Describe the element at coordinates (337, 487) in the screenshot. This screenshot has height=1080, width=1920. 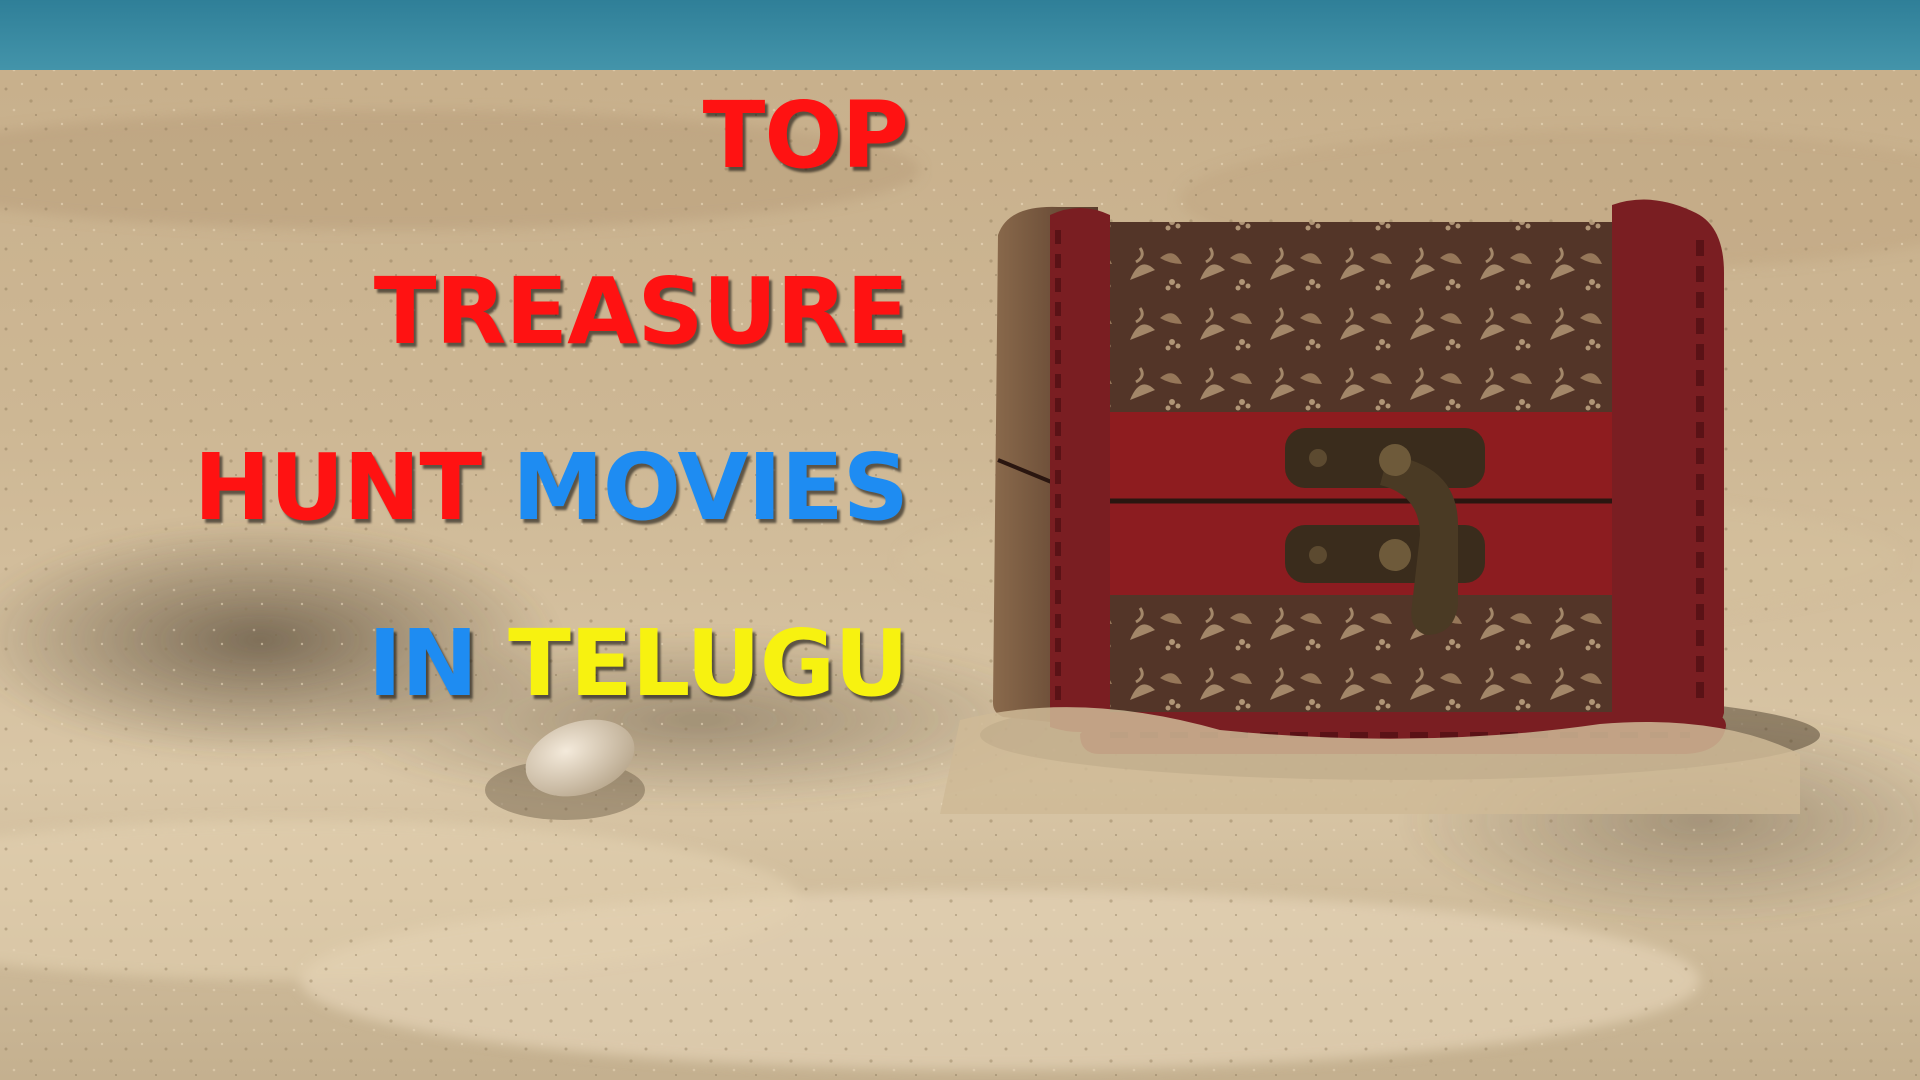
I see `title-word: HUNT` at that location.